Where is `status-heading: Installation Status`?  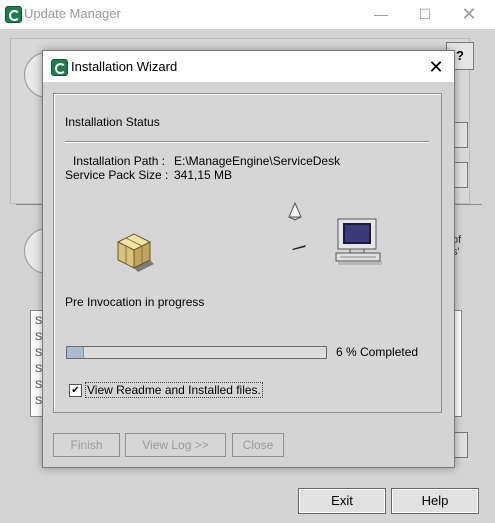
status-heading: Installation Status is located at coordinates (112, 122).